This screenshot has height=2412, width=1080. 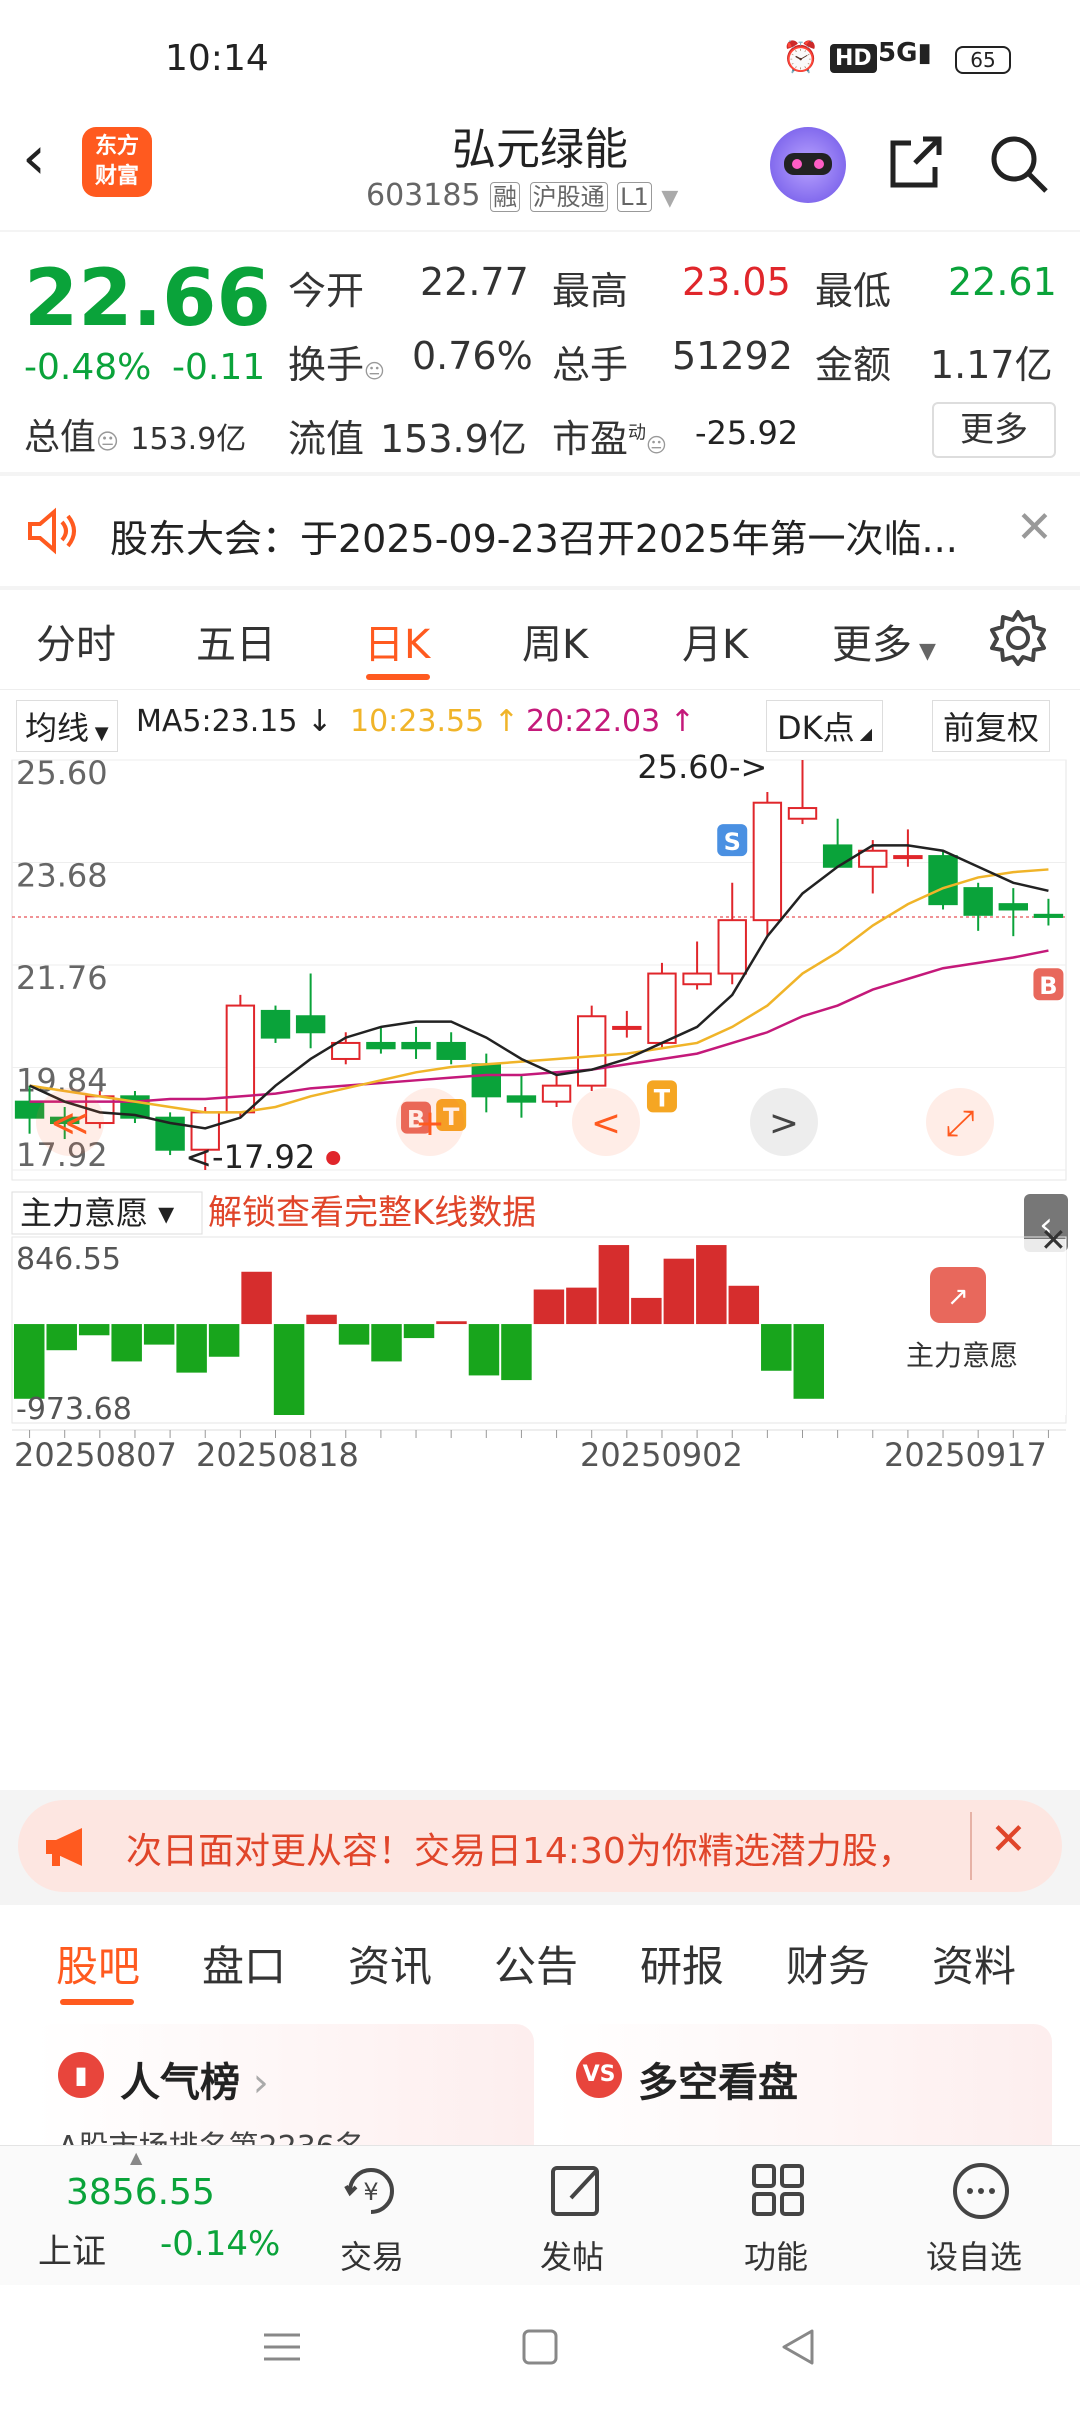 What do you see at coordinates (981, 2191) in the screenshot?
I see `add-watchlist-icon` at bounding box center [981, 2191].